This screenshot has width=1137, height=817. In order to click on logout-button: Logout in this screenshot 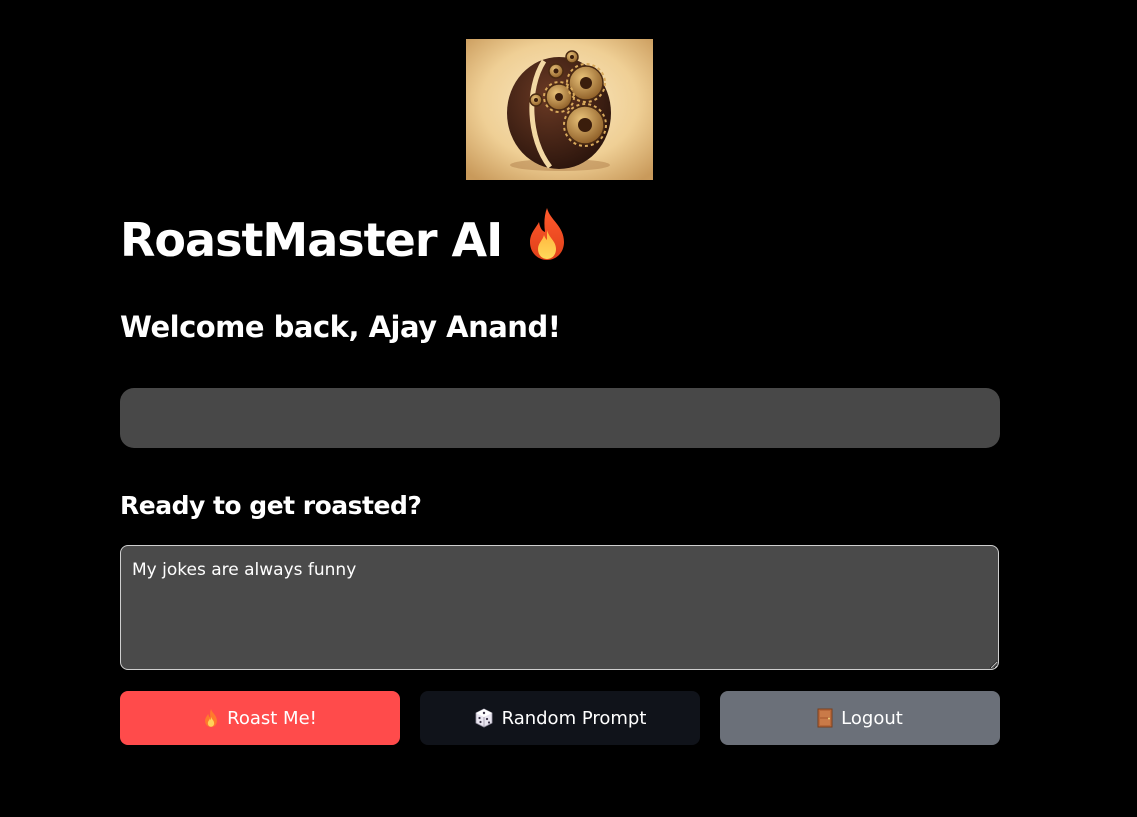, I will do `click(860, 718)`.